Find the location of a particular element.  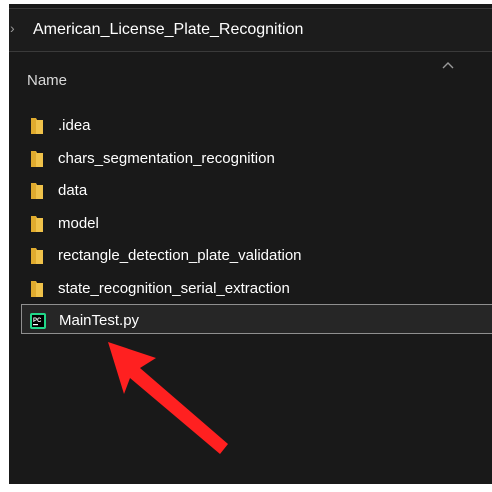

red-arrow-annotation is located at coordinates (168, 398).